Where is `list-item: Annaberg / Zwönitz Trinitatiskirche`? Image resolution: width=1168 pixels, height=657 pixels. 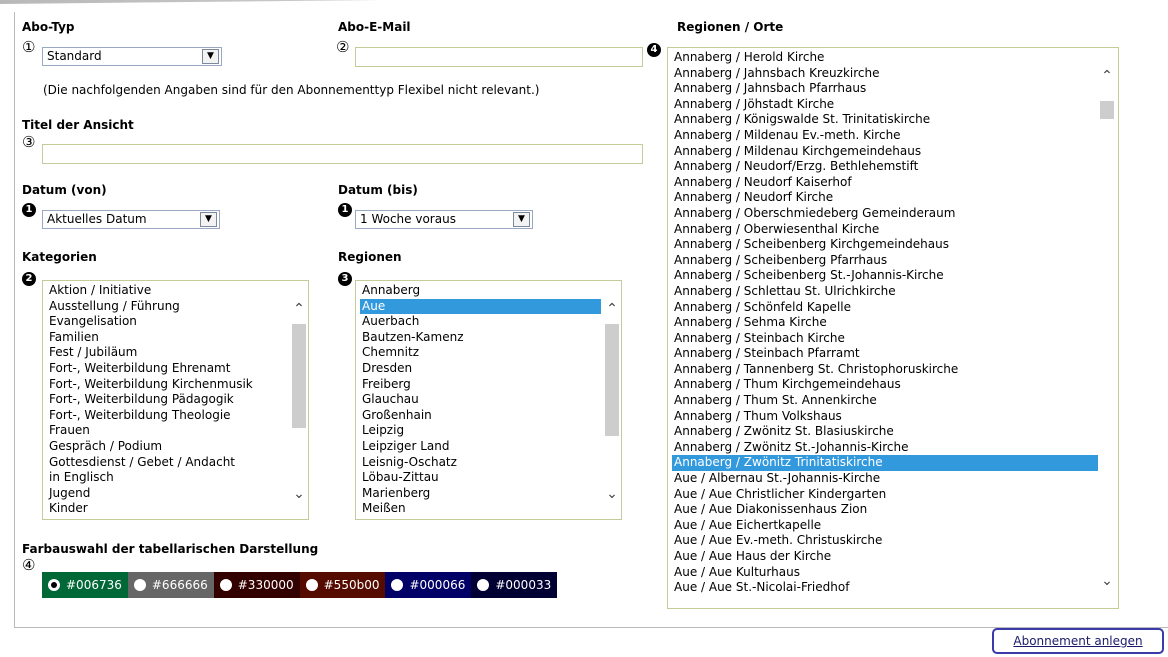 list-item: Annaberg / Zwönitz Trinitatiskirche is located at coordinates (885, 463).